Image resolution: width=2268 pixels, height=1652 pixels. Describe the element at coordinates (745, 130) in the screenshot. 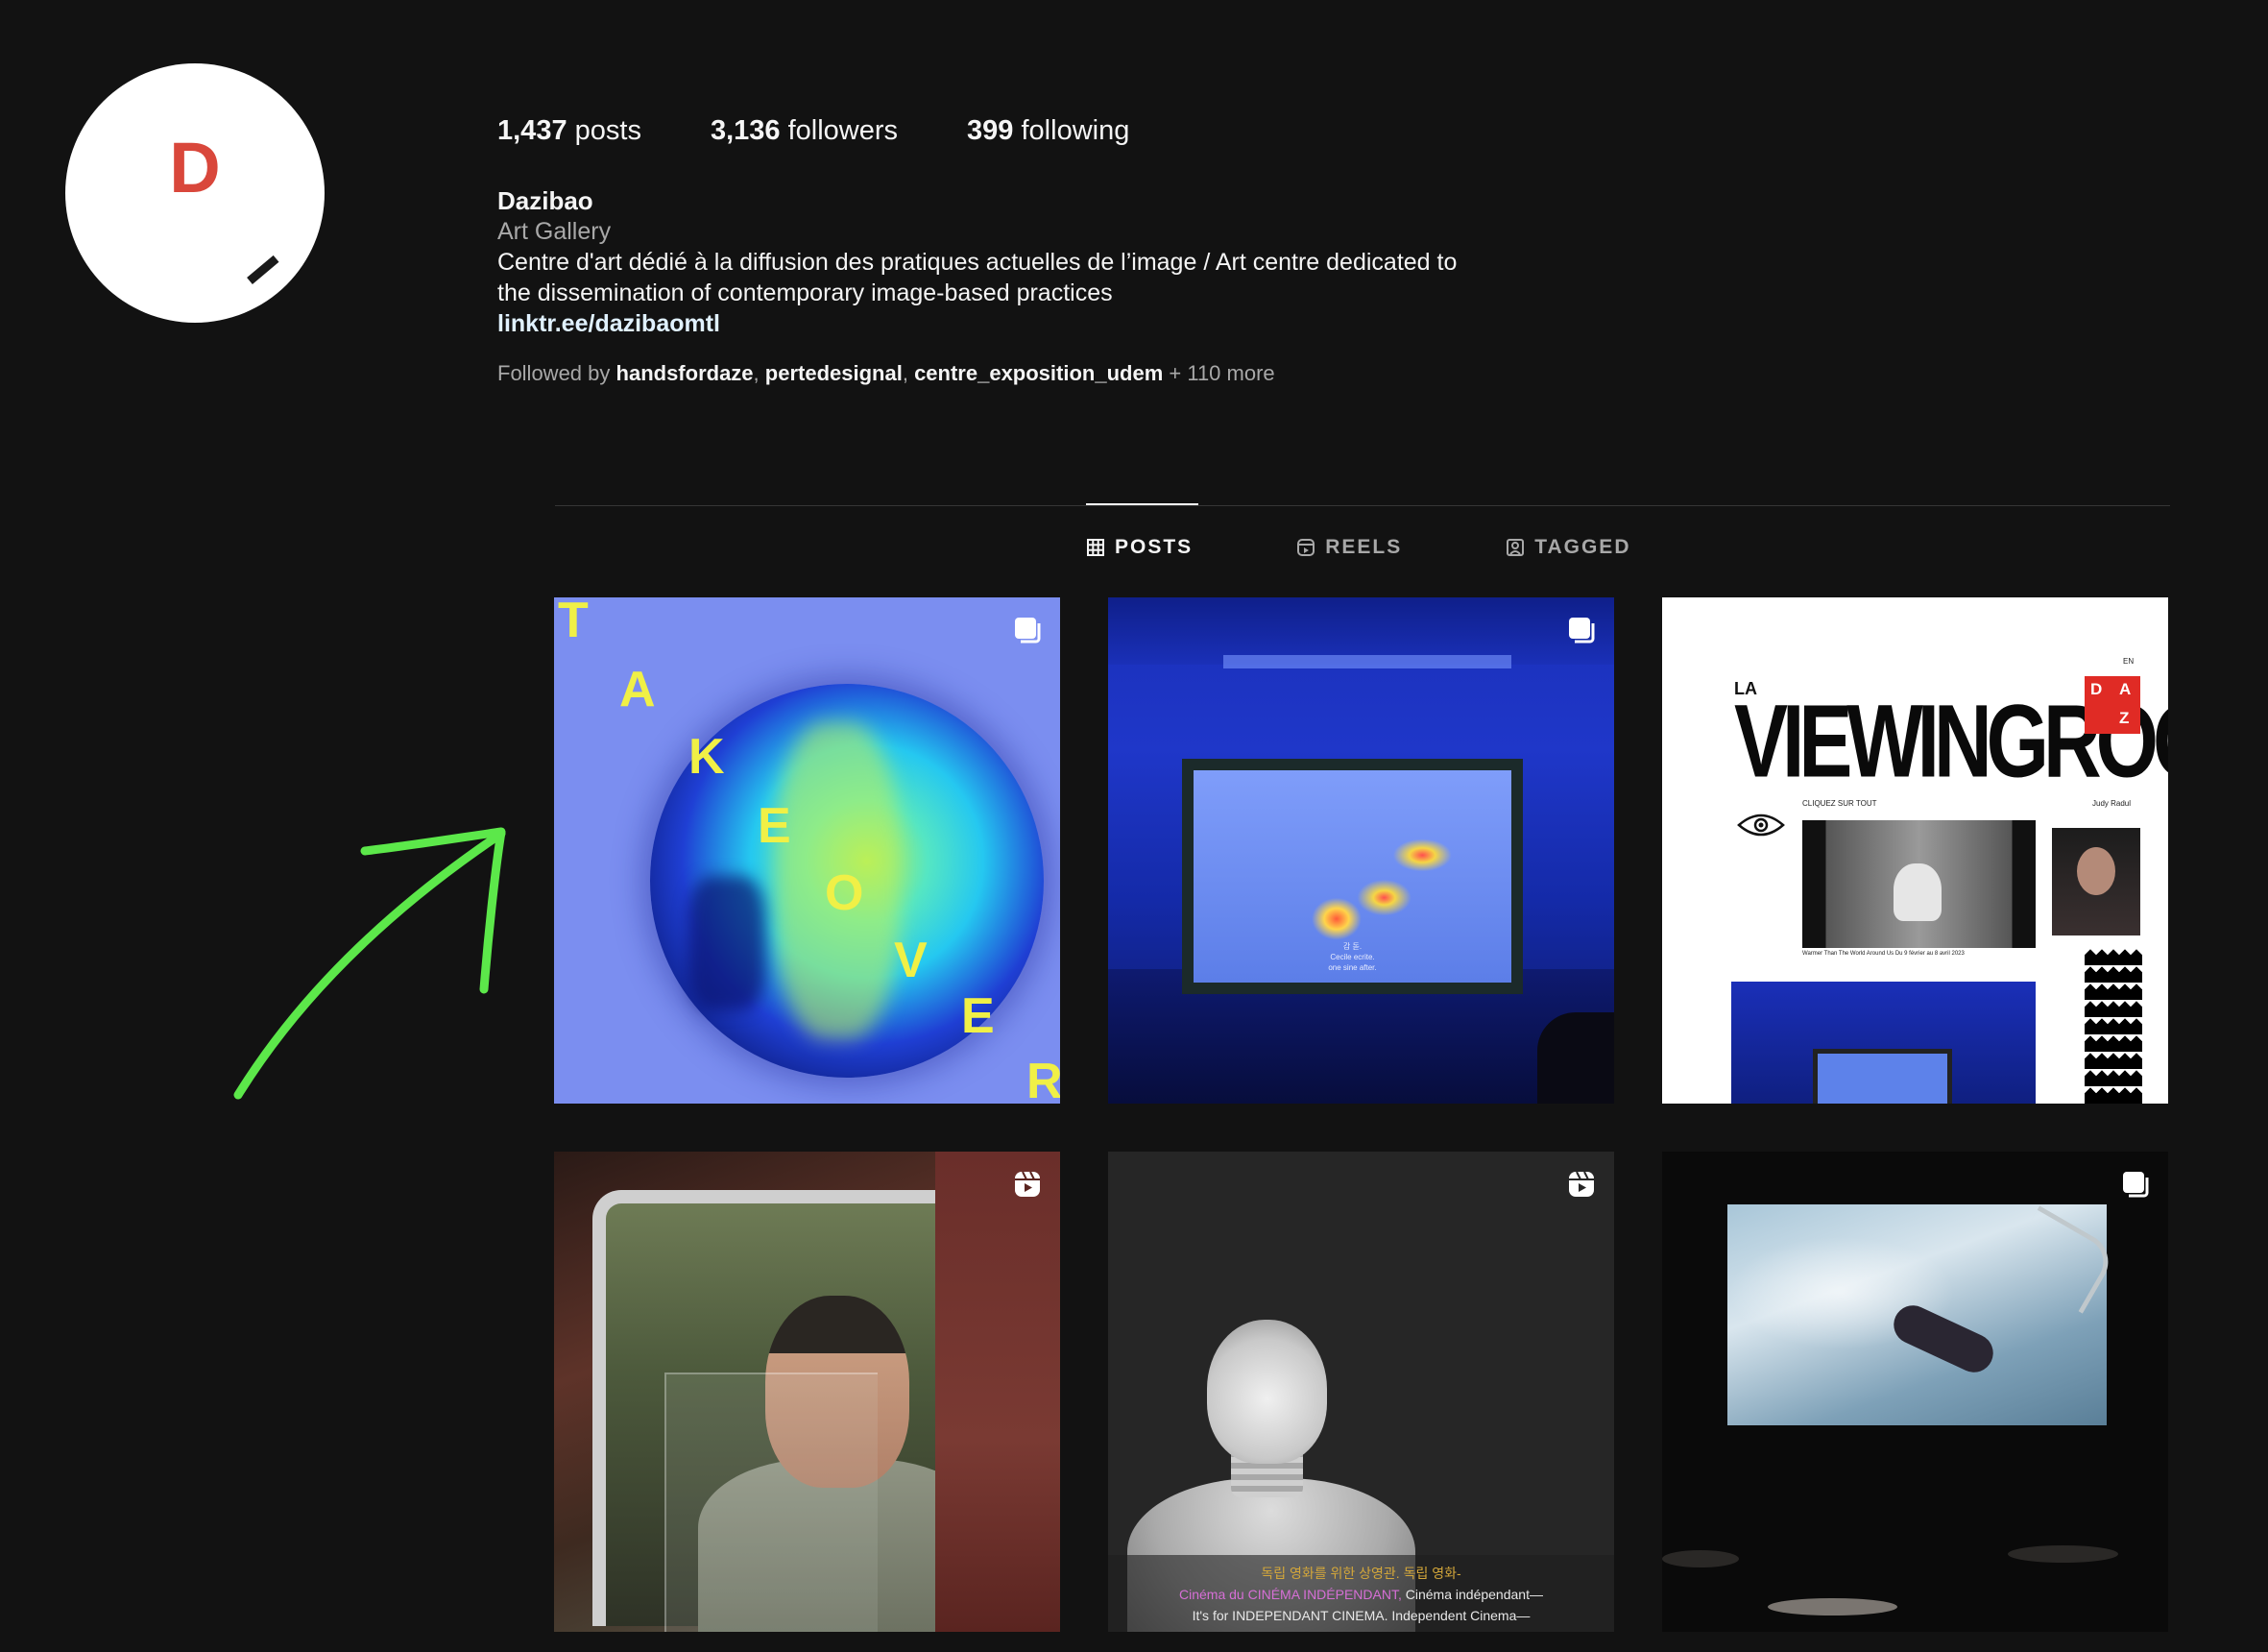

I see `followers-count-value: 3,136` at that location.